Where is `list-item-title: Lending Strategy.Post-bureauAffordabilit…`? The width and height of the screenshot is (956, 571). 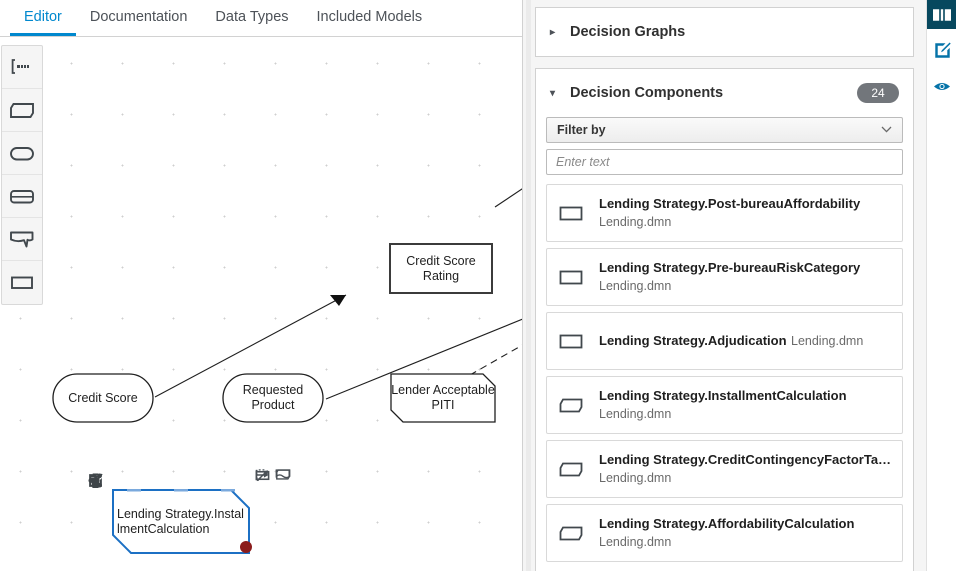
list-item-title: Lending Strategy.Post-bureauAffordabilit… is located at coordinates (730, 203).